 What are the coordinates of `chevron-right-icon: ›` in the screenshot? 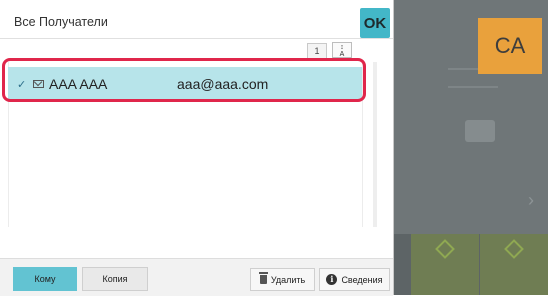 It's located at (531, 200).